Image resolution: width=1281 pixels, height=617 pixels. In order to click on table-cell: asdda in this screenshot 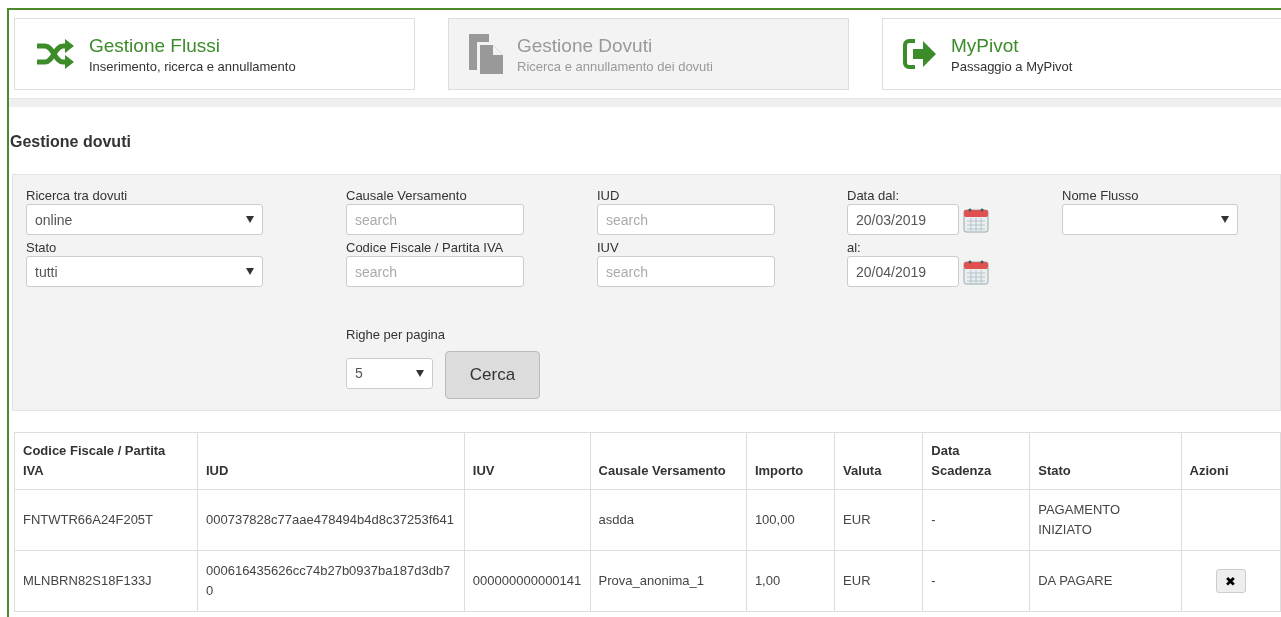, I will do `click(668, 520)`.